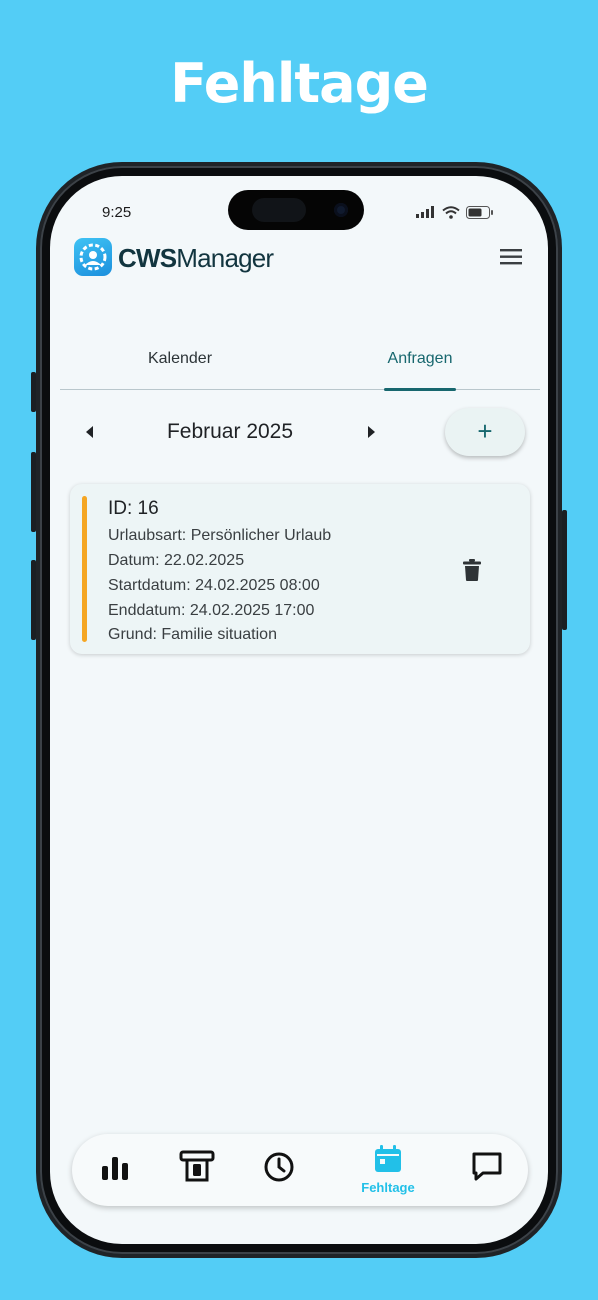 This screenshot has height=1300, width=598. Describe the element at coordinates (388, 1158) in the screenshot. I see `calendar-icon` at that location.